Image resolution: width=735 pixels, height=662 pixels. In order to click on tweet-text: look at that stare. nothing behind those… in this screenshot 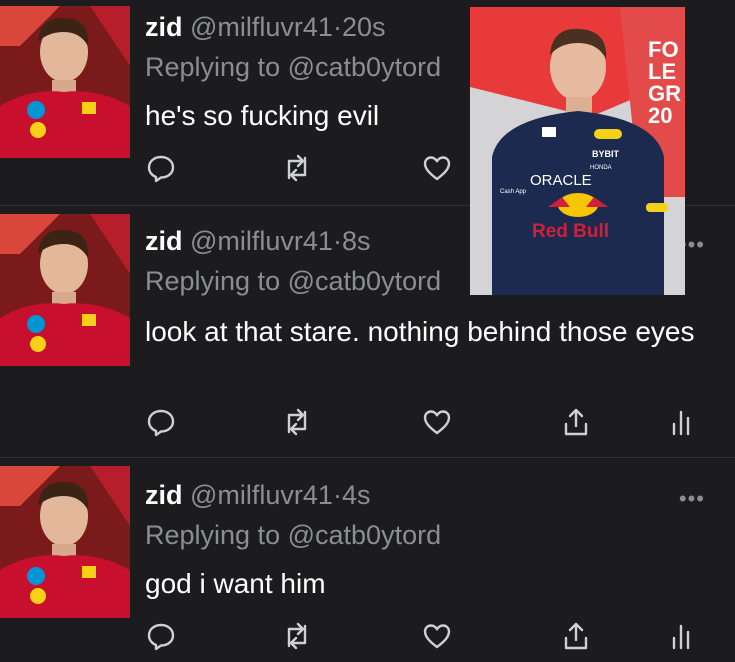, I will do `click(420, 331)`.